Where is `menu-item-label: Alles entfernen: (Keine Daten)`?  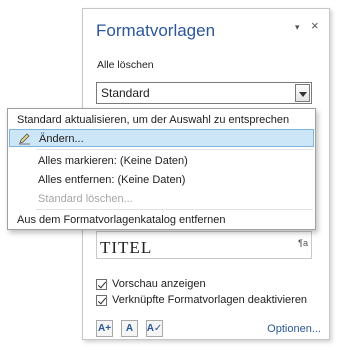
menu-item-label: Alles entfernen: (Keine Daten) is located at coordinates (112, 180).